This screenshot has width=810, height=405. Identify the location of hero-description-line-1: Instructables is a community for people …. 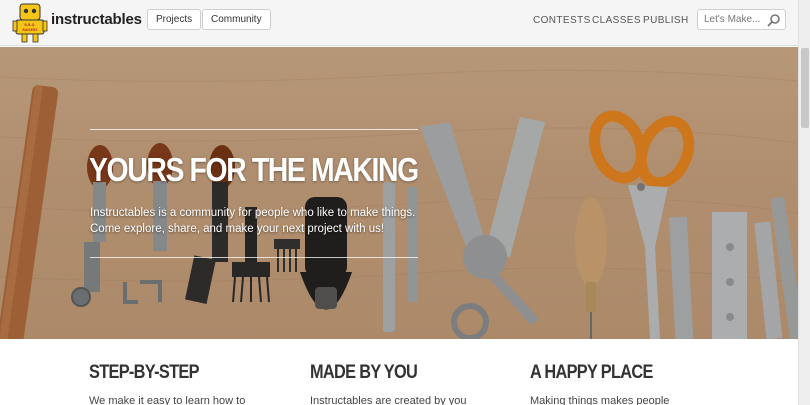
(253, 213).